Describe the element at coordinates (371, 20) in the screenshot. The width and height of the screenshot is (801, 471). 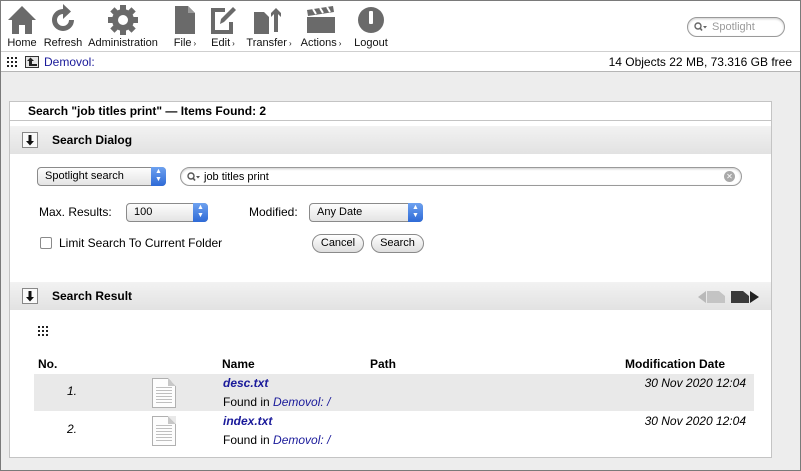
I see `power-icon` at that location.